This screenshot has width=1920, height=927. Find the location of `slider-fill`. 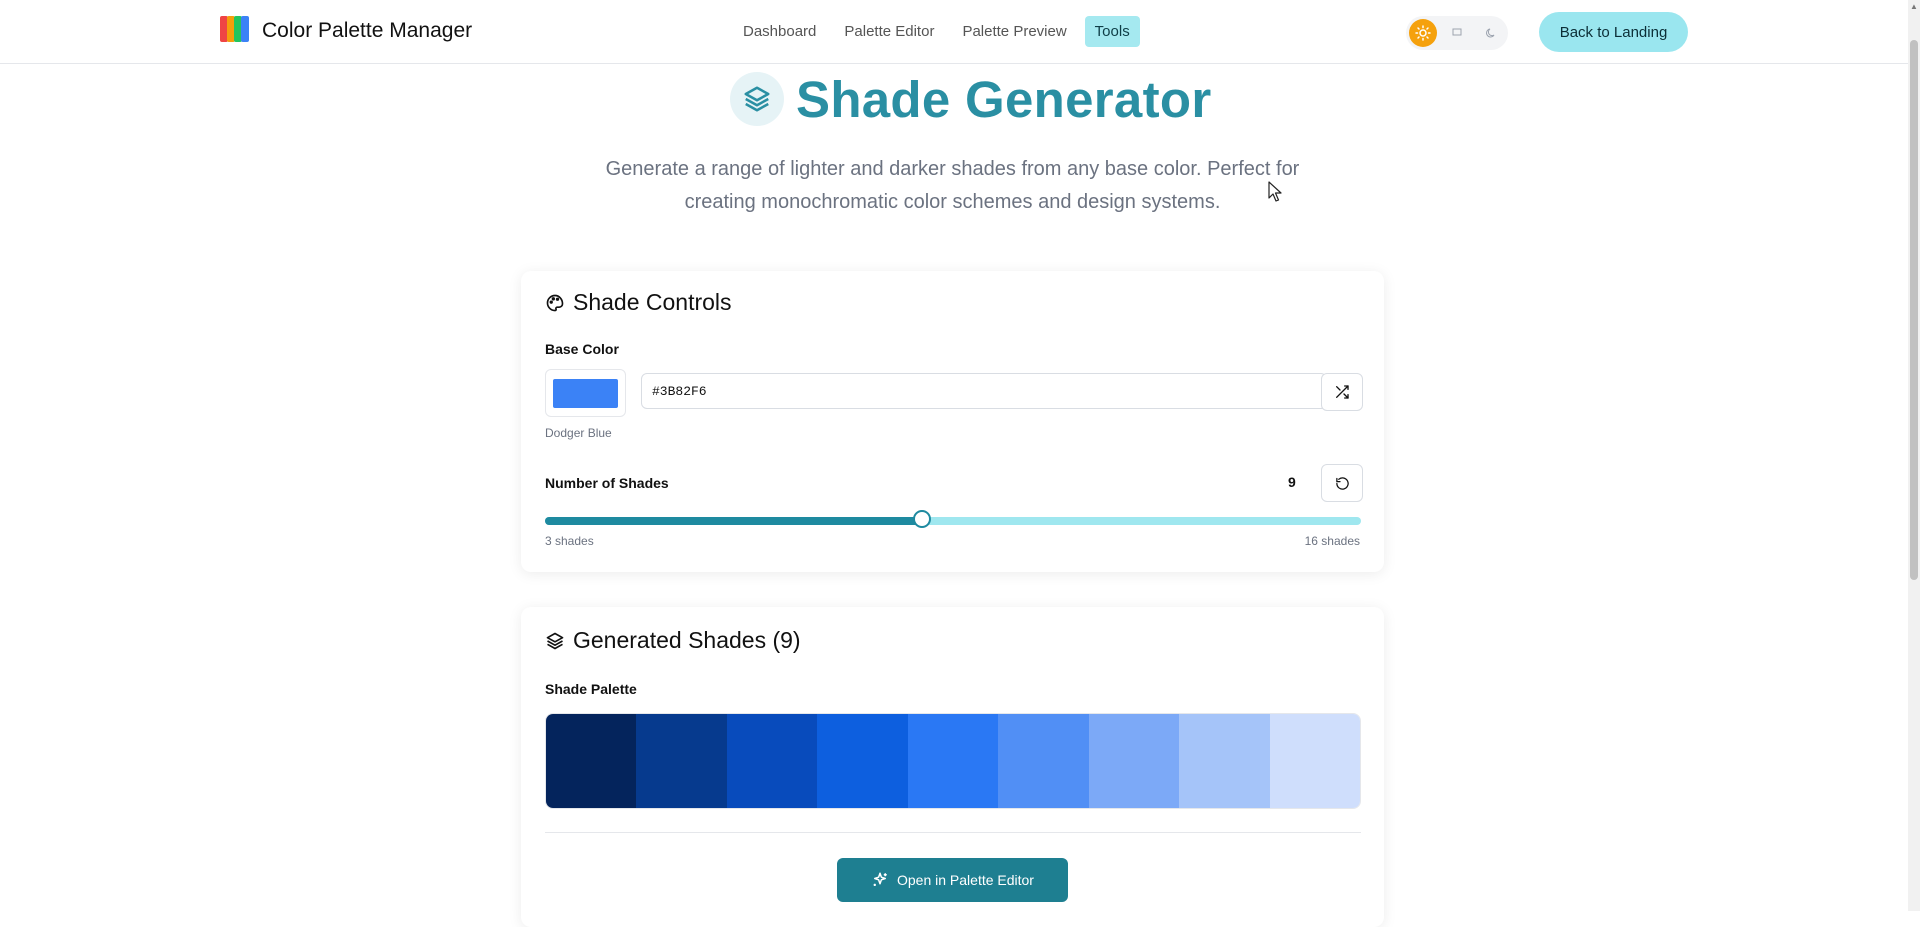

slider-fill is located at coordinates (733, 521).